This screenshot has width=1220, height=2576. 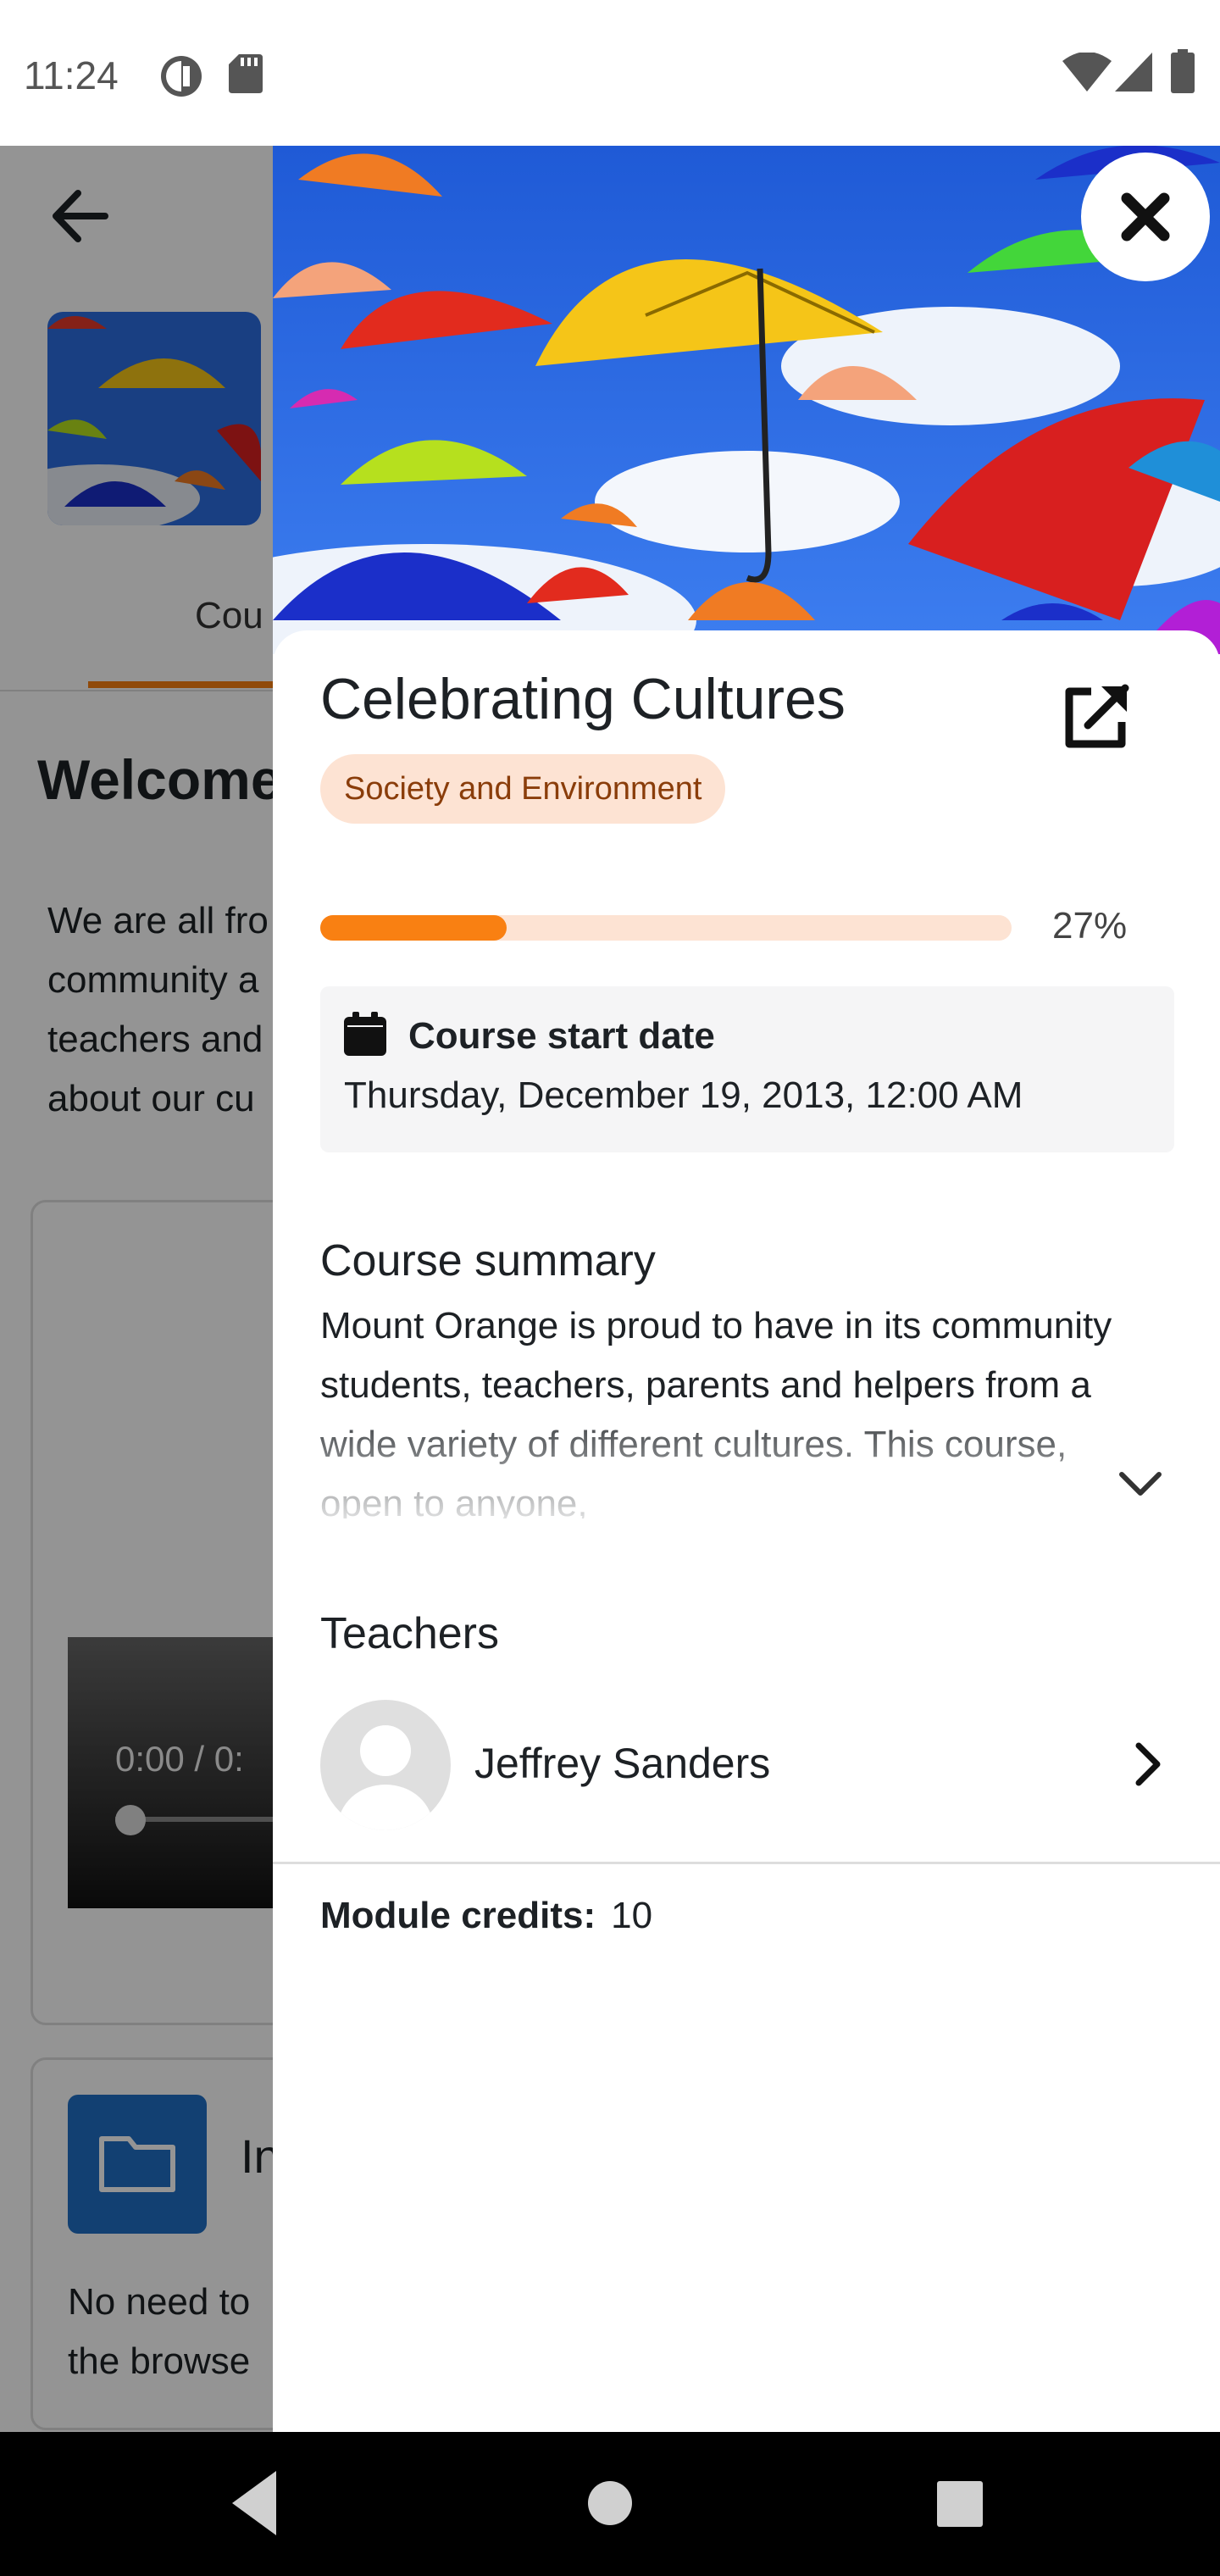 I want to click on external-link-icon, so click(x=1097, y=716).